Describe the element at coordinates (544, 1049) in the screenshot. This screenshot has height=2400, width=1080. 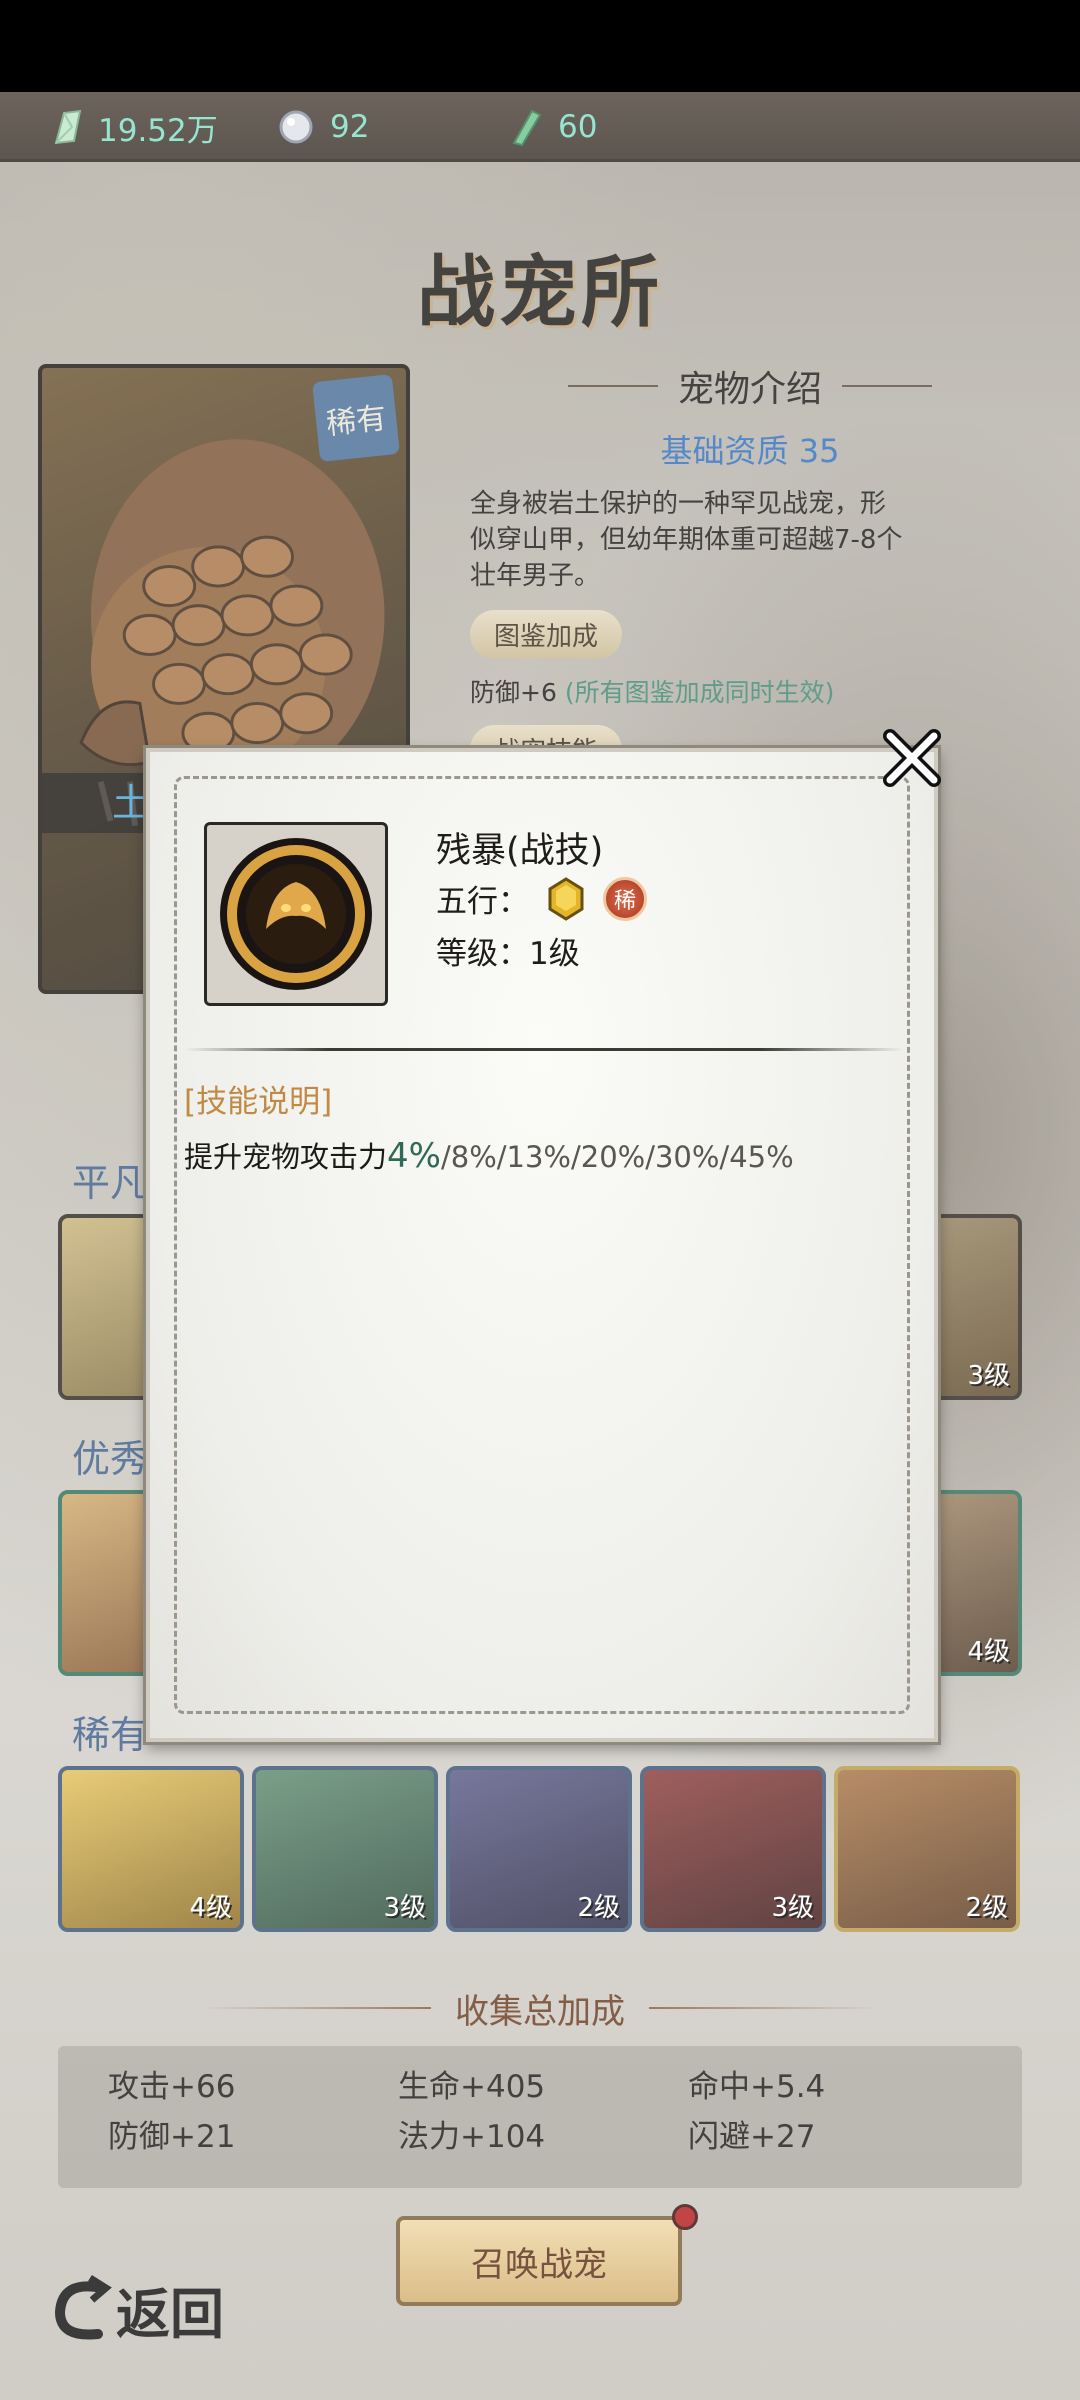
I see `modal-divider` at that location.